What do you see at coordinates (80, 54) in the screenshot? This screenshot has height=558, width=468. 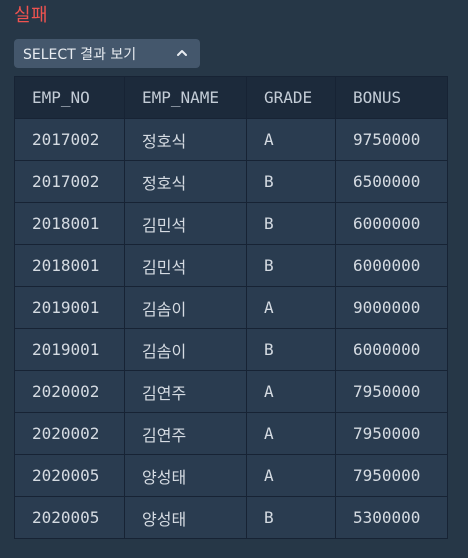 I see `toggle-label: SELECT 결과 보기` at bounding box center [80, 54].